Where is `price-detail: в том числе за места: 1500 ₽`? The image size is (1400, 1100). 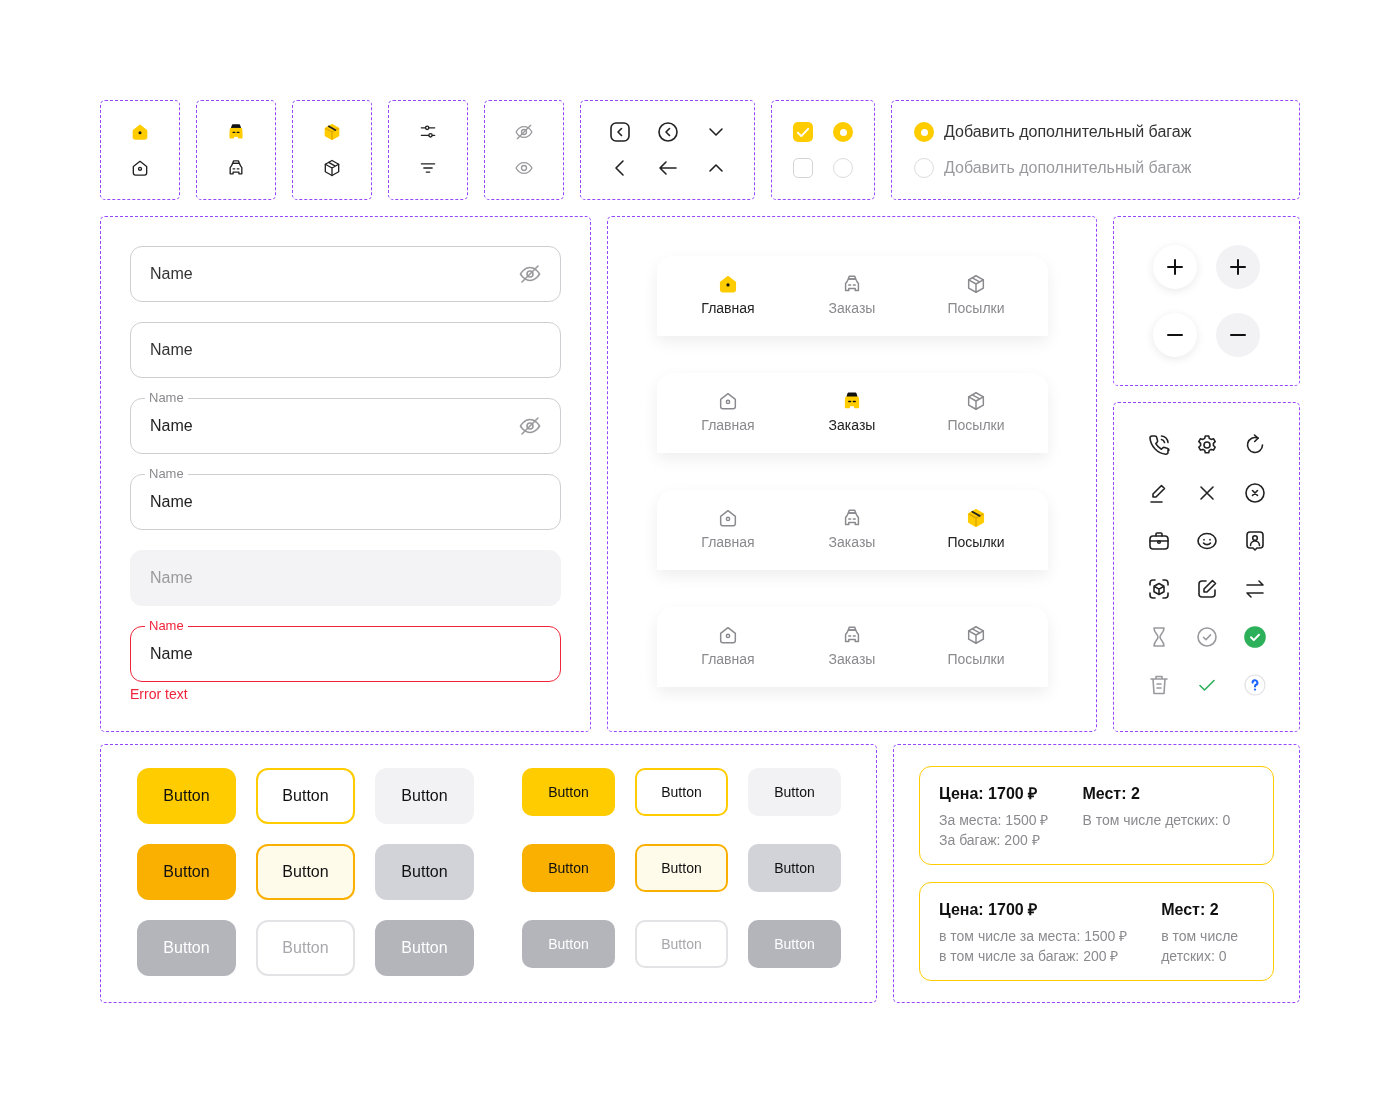
price-detail: в том числе за места: 1500 ₽ is located at coordinates (1033, 936).